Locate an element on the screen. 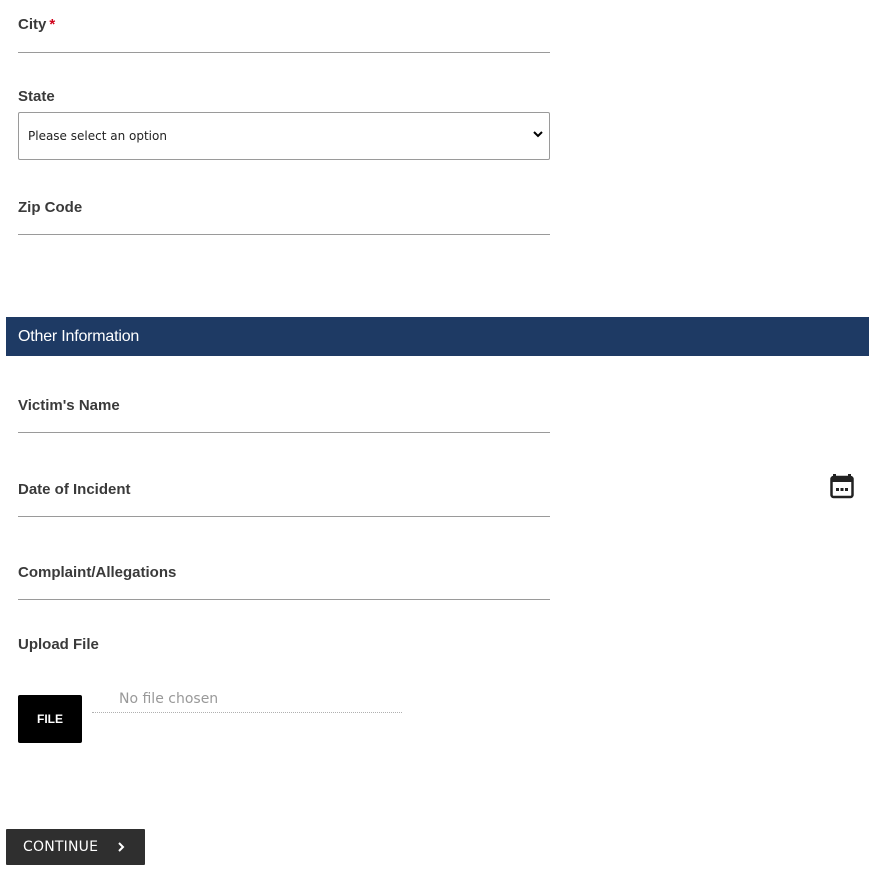 Image resolution: width=885 pixels, height=894 pixels. chevron-down-icon is located at coordinates (538, 134).